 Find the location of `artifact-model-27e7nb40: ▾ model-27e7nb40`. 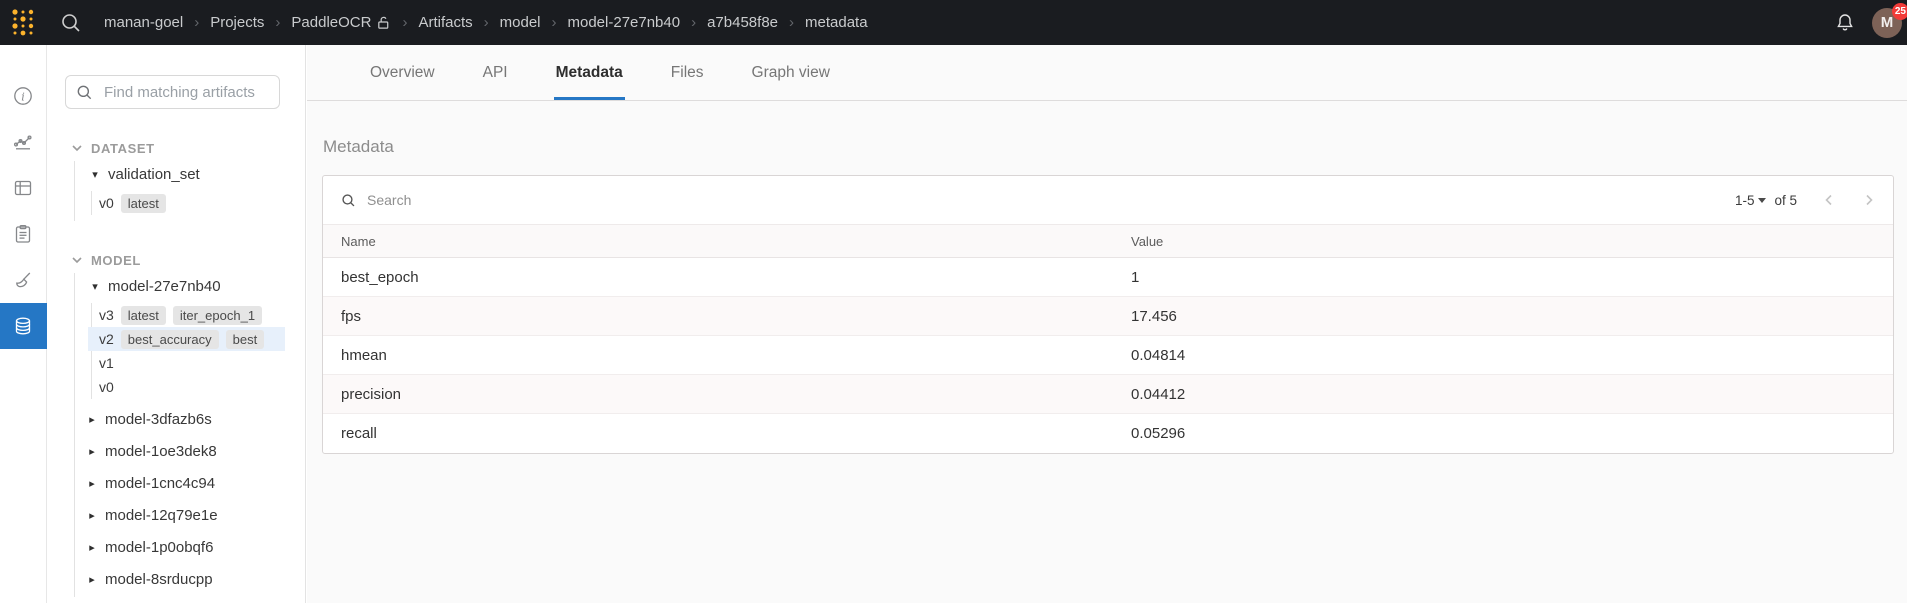

artifact-model-27e7nb40: ▾ model-27e7nb40 is located at coordinates (190, 286).